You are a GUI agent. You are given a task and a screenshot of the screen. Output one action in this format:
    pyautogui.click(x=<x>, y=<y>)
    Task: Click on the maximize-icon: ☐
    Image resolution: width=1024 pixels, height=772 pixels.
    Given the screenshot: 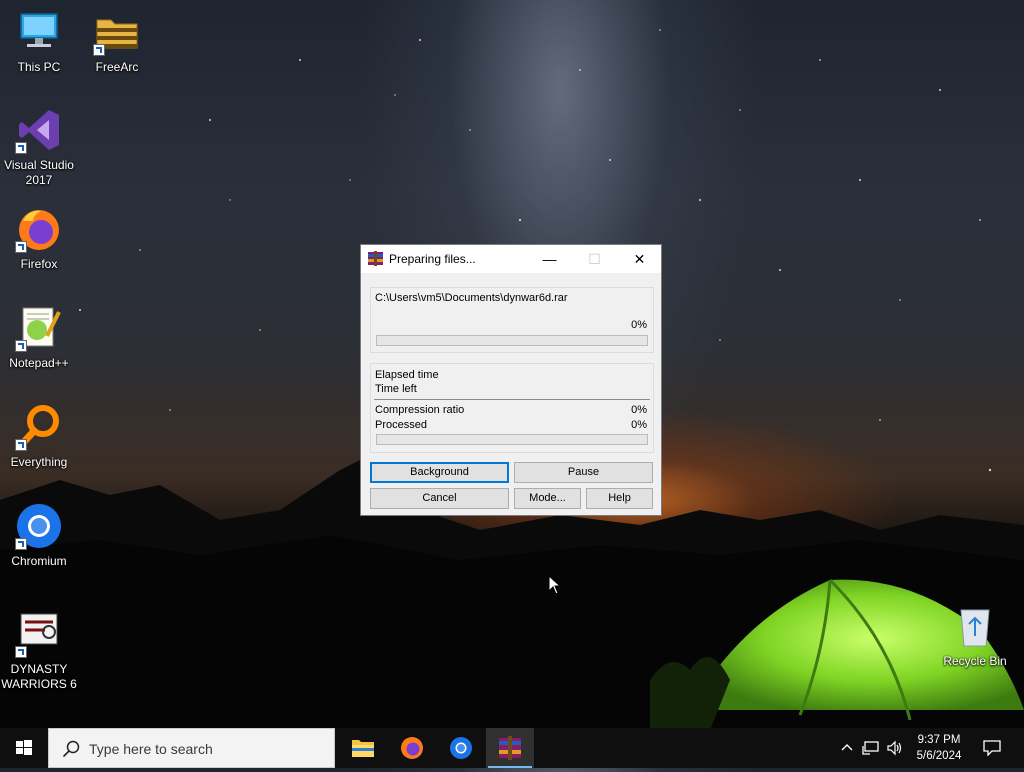 What is the action you would take?
    pyautogui.click(x=594, y=259)
    